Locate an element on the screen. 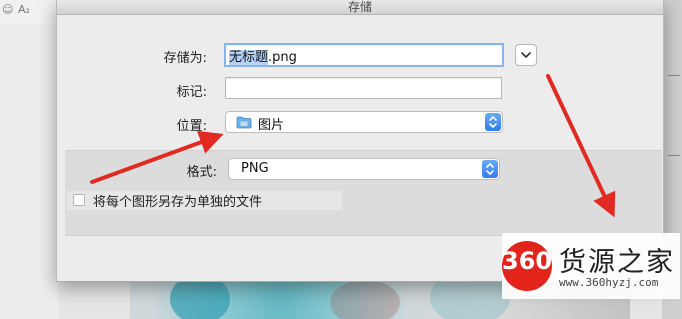  background-toolbar-row: ☺ A₂ is located at coordinates (29, 12).